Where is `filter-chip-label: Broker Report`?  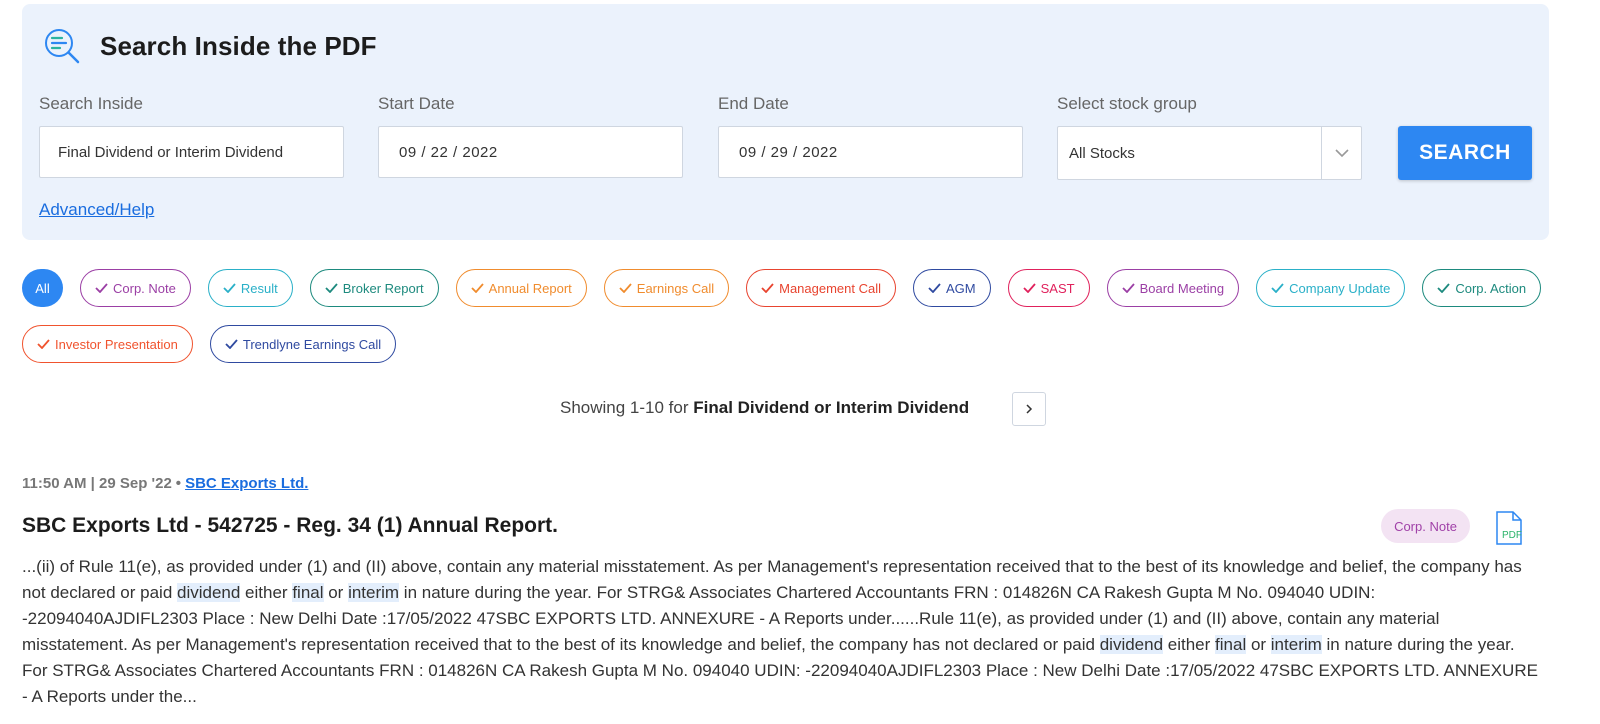 filter-chip-label: Broker Report is located at coordinates (383, 288).